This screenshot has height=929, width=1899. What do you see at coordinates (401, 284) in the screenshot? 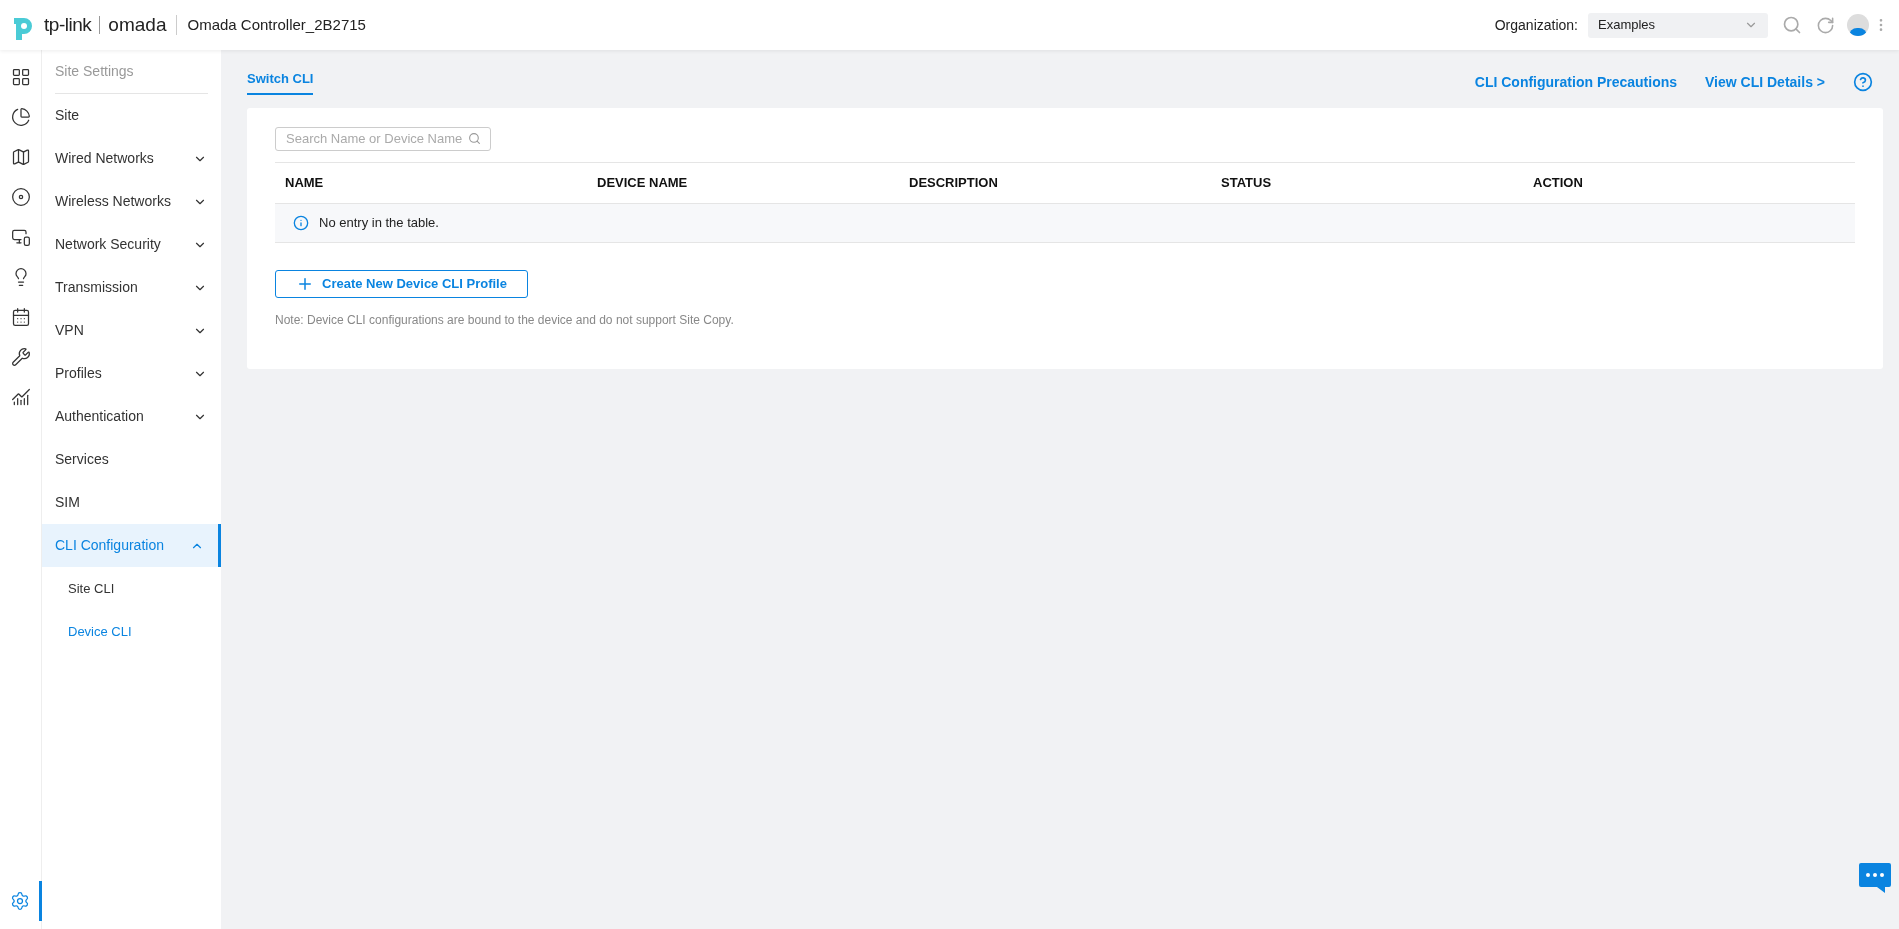
I see `create-profile-button: Create New Device CLI Profile` at bounding box center [401, 284].